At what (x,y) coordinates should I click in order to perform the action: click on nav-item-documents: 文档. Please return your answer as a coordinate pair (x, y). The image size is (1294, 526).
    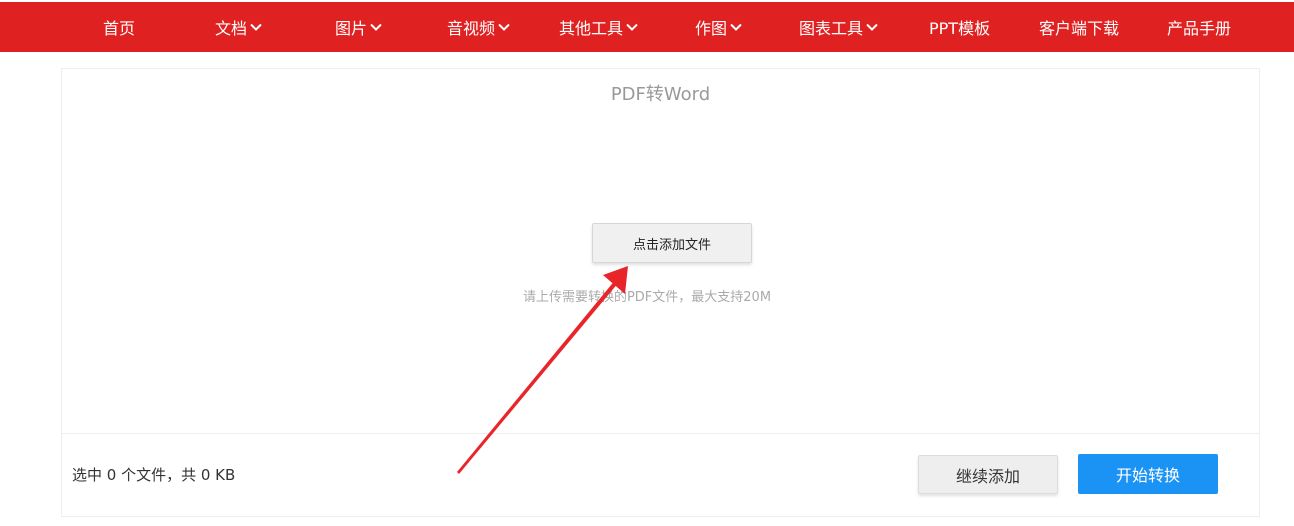
    Looking at the image, I should click on (239, 27).